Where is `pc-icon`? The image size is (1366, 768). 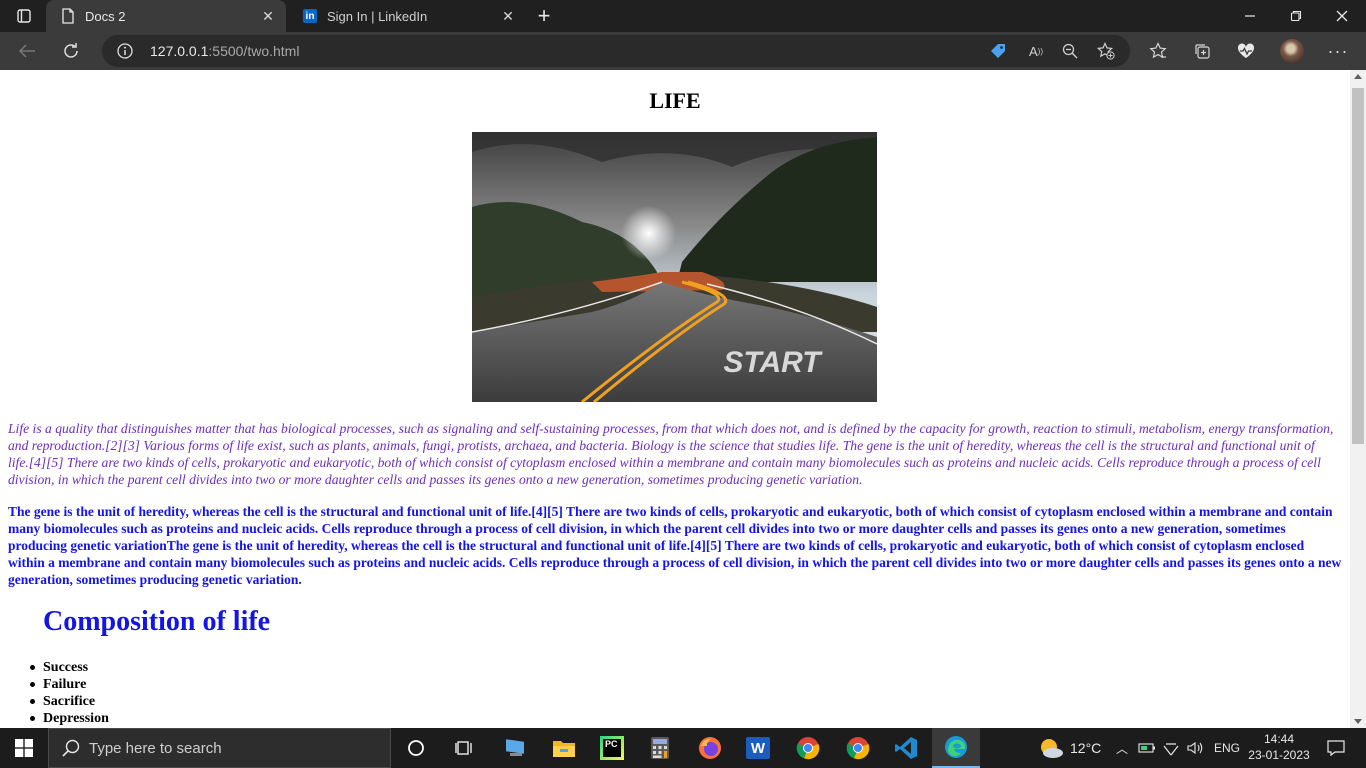
pc-icon is located at coordinates (515, 747).